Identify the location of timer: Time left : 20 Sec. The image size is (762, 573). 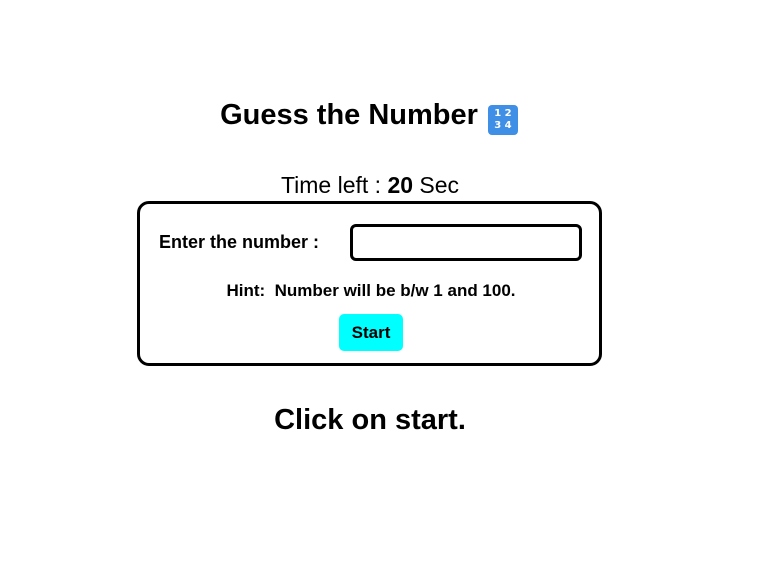
(370, 185).